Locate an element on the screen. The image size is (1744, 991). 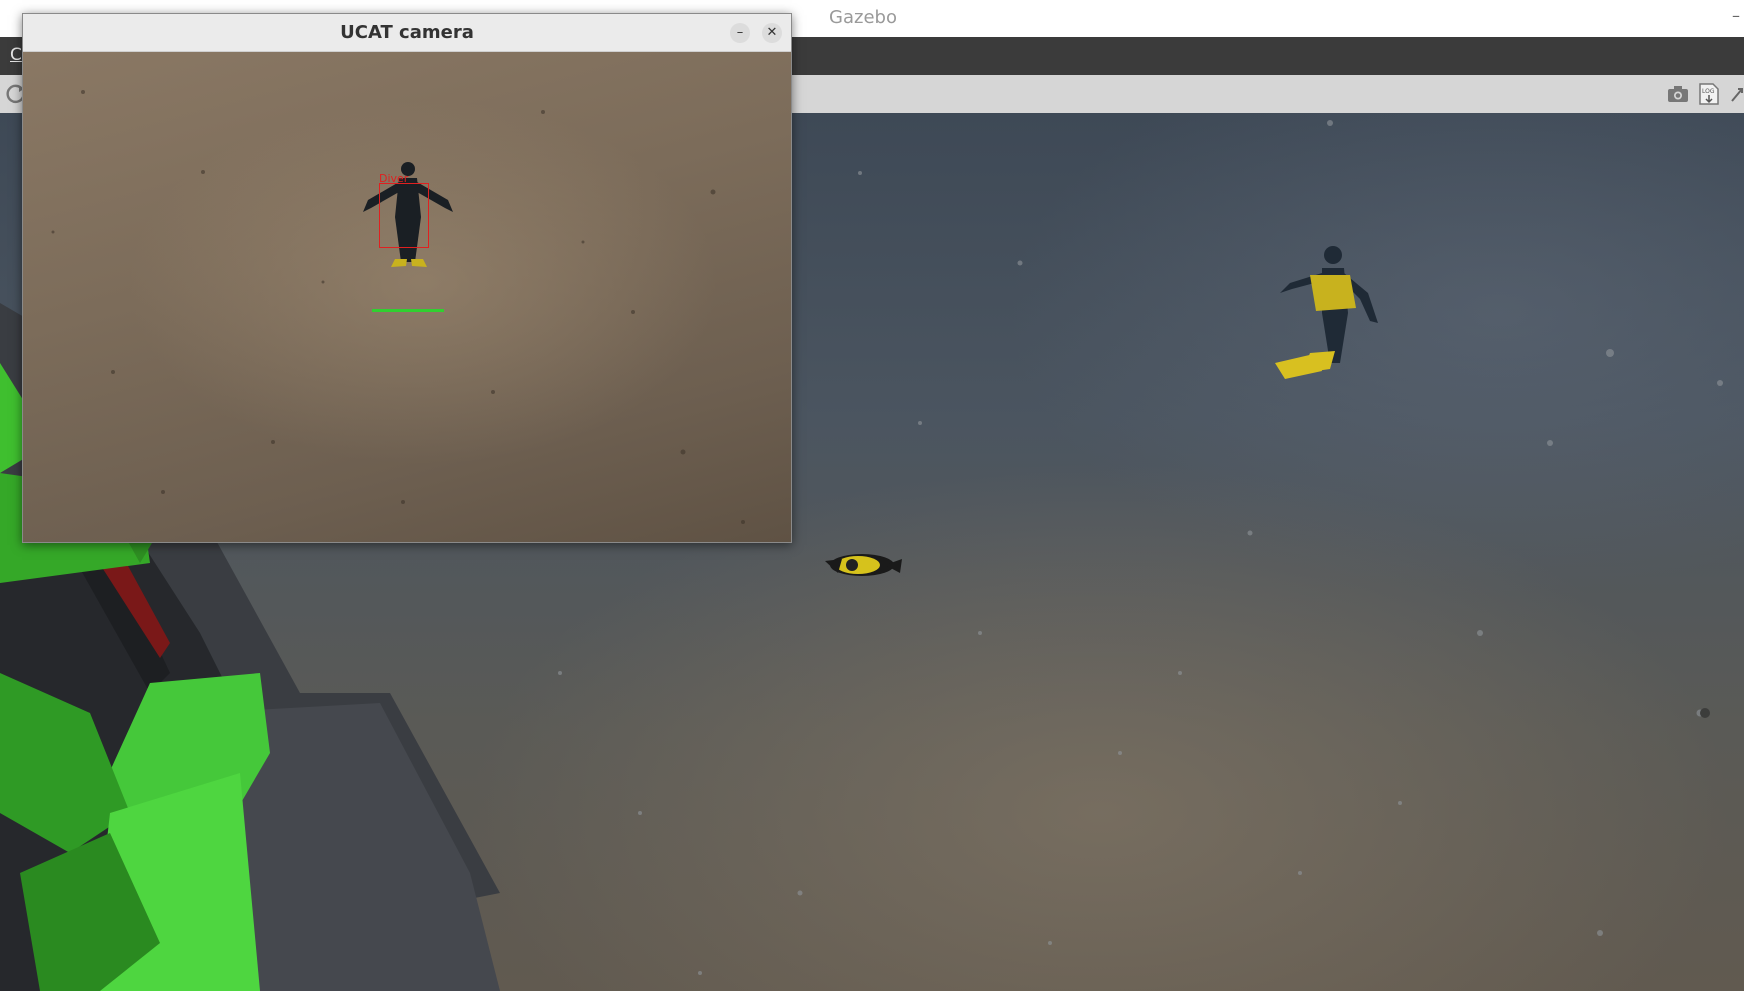
detection-bounding-box is located at coordinates (404, 215).